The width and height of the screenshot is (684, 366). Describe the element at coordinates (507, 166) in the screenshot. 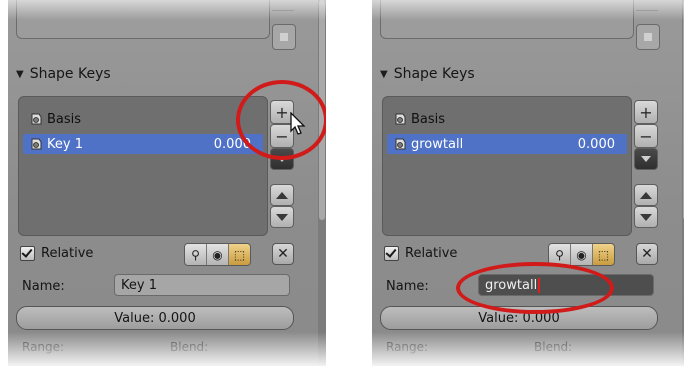

I see `shape-key-list: Basis growtall 0.000` at that location.